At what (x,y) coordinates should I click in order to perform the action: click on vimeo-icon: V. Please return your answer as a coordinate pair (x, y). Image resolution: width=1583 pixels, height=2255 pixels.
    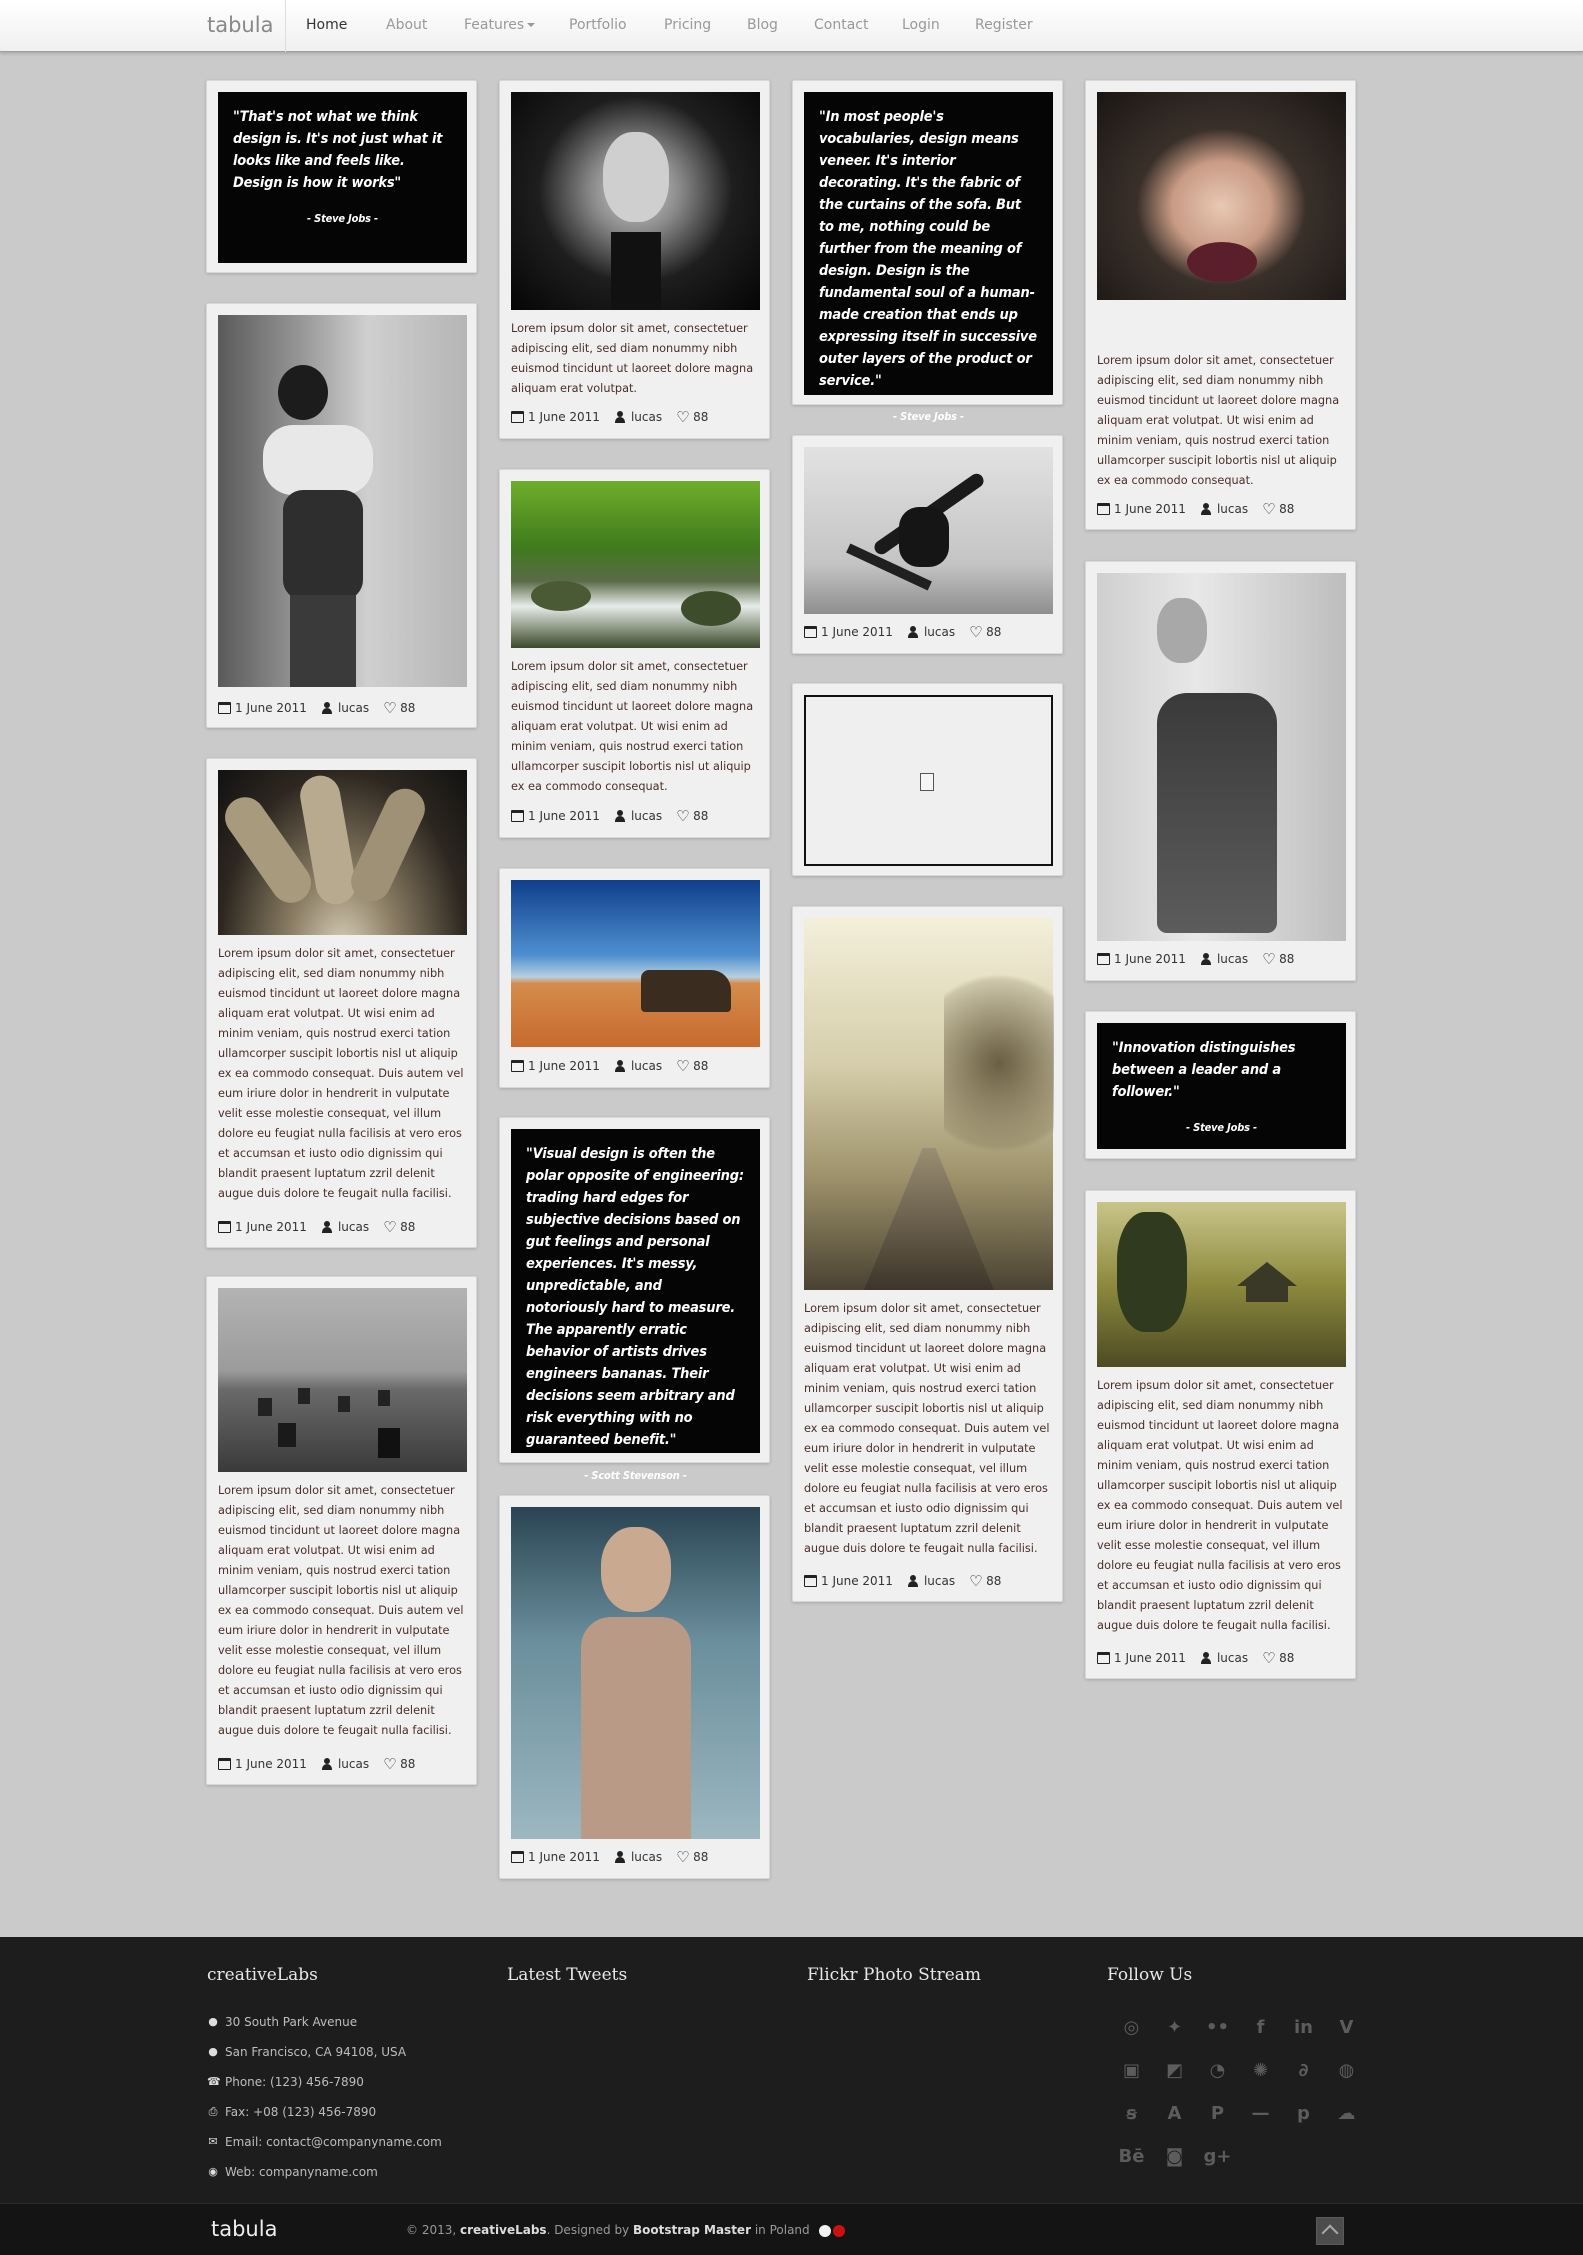
    Looking at the image, I should click on (1346, 2034).